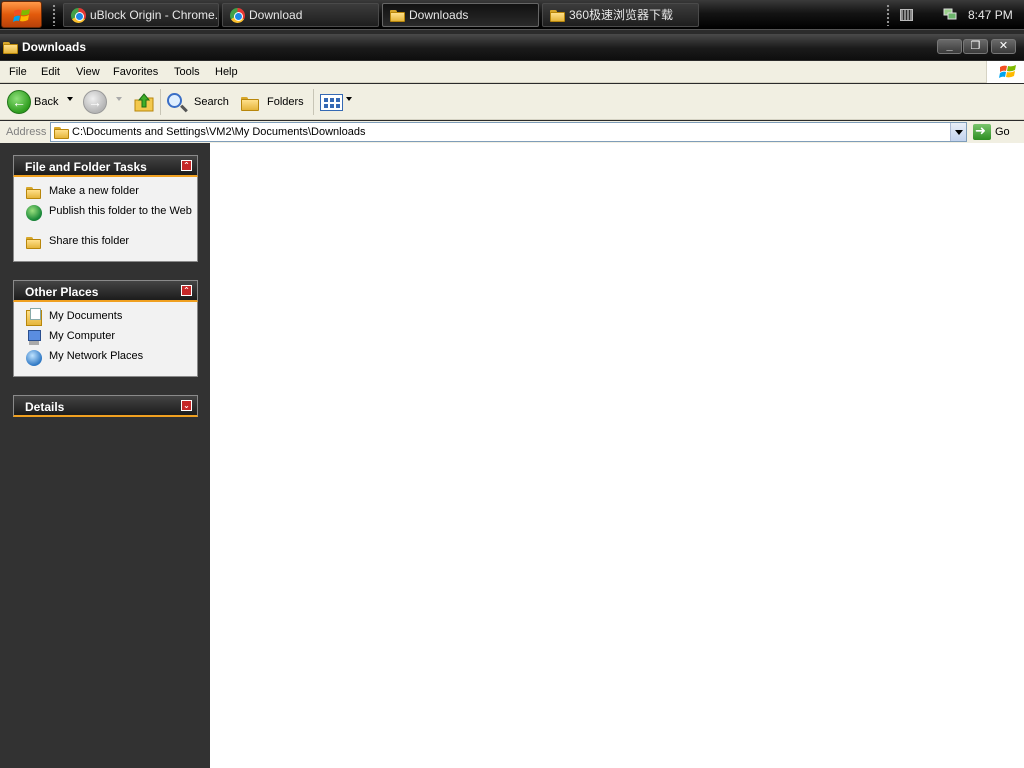 The image size is (1024, 768). What do you see at coordinates (906, 15) in the screenshot?
I see `keyboard-icon` at bounding box center [906, 15].